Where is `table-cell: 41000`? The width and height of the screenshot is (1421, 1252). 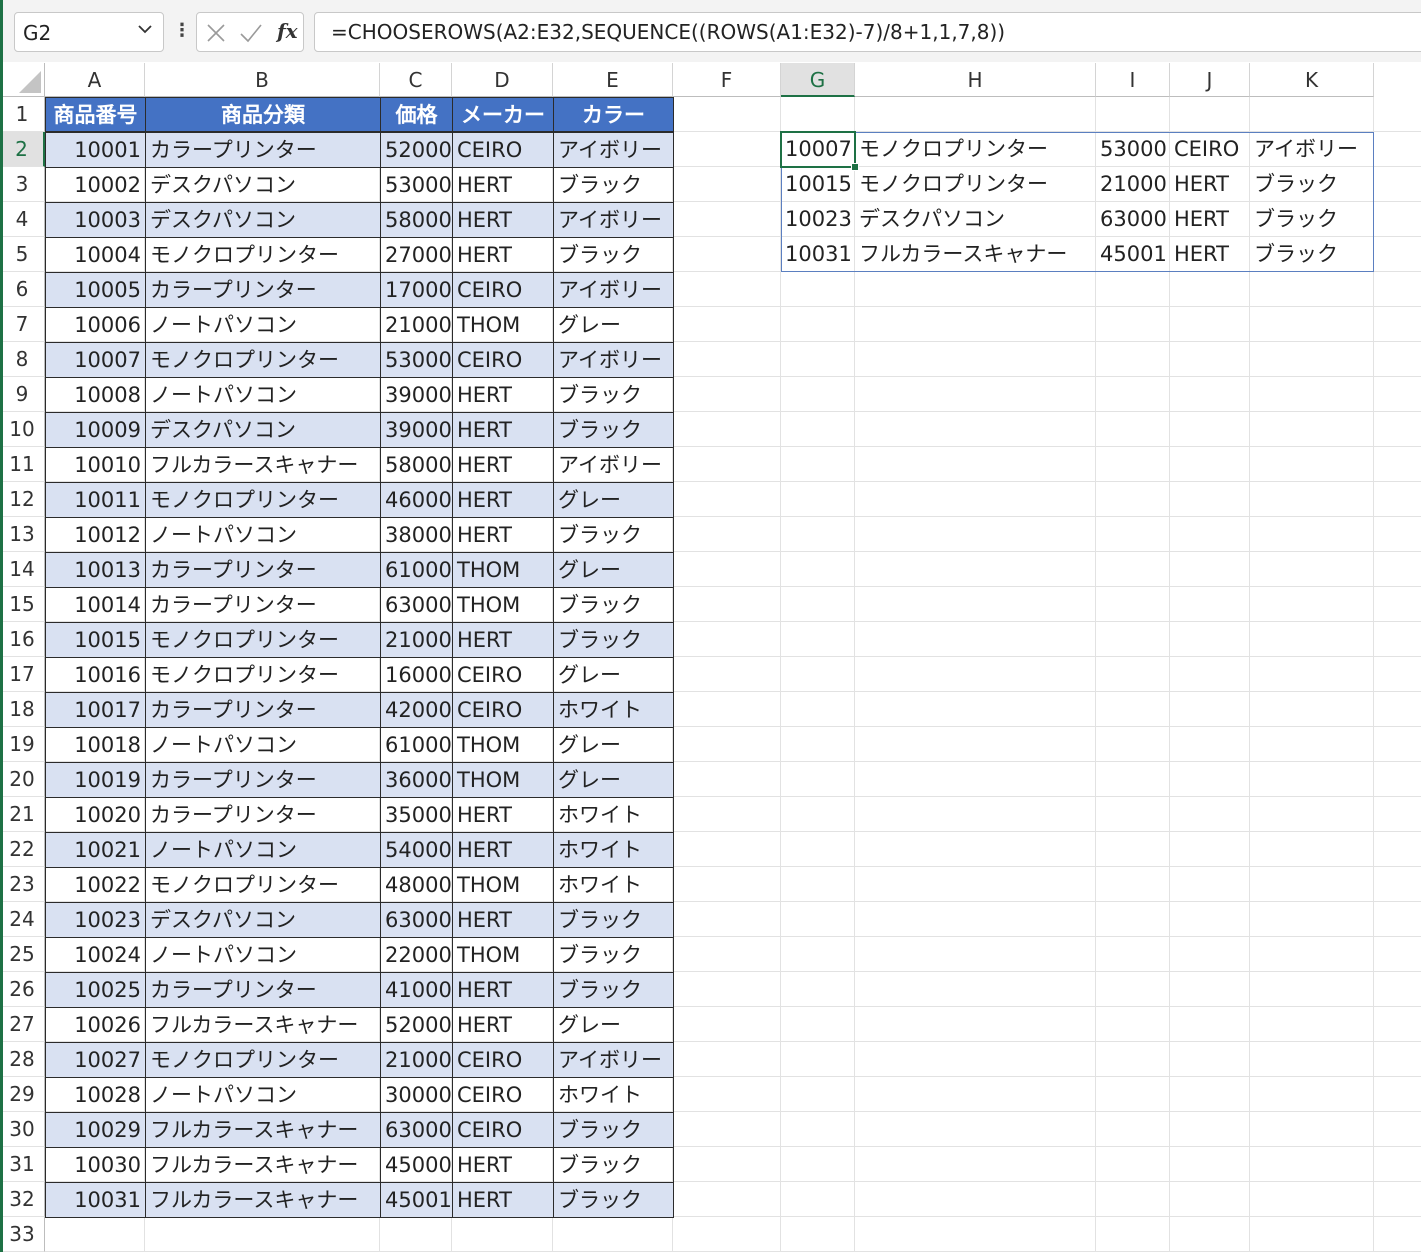
table-cell: 41000 is located at coordinates (416, 990).